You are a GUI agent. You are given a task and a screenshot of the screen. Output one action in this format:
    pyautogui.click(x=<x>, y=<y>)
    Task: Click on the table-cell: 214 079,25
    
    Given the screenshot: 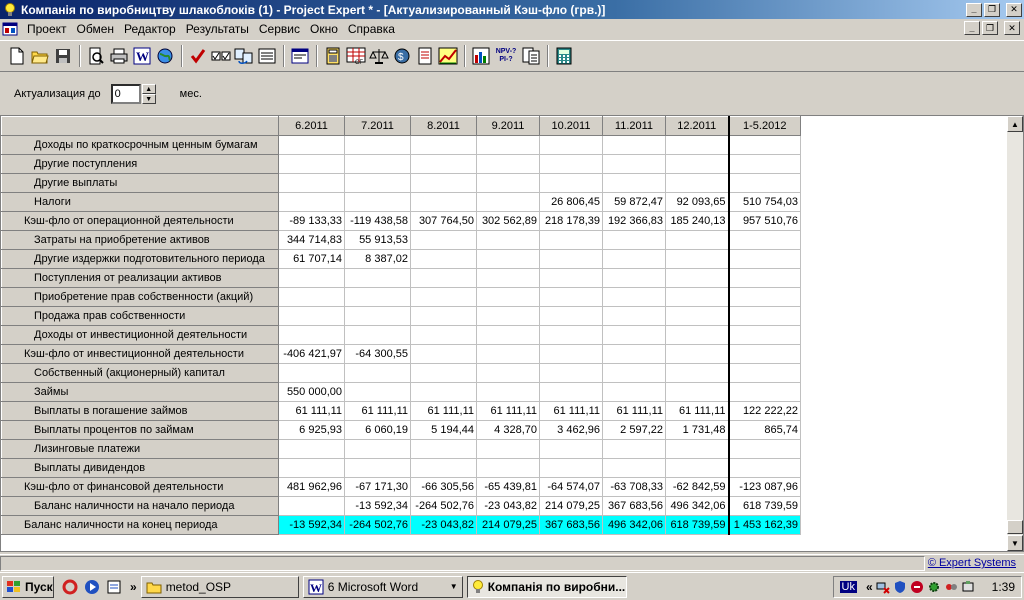 What is the action you would take?
    pyautogui.click(x=571, y=506)
    